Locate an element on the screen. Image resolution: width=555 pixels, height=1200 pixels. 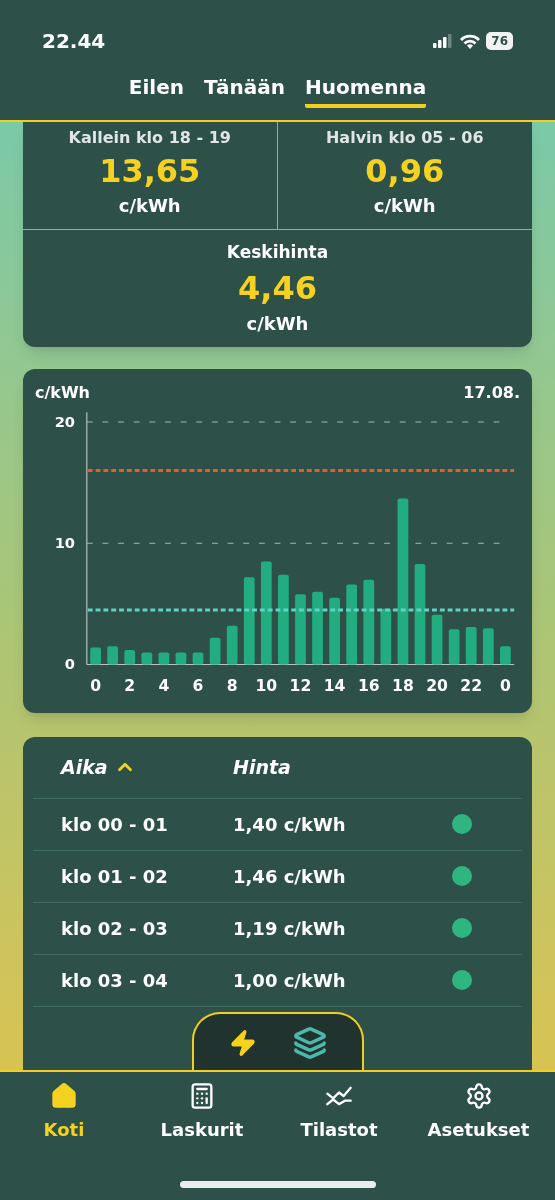
settings-icon is located at coordinates (478, 1096).